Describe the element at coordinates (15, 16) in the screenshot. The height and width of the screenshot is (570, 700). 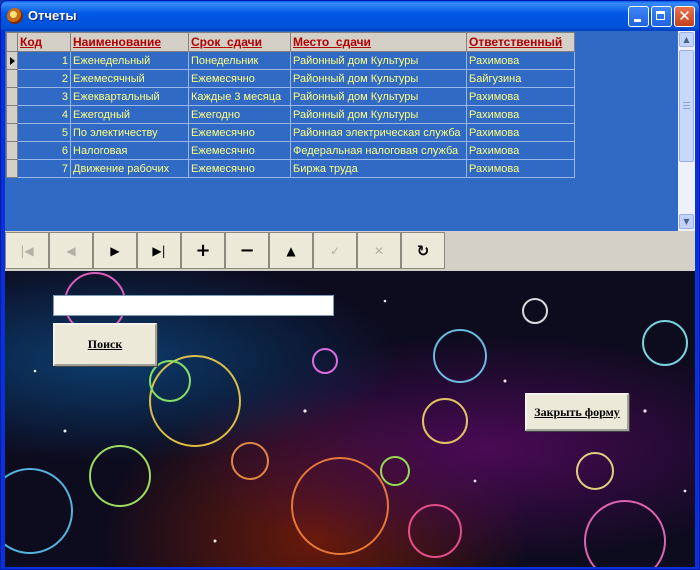
I see `app-icon` at that location.